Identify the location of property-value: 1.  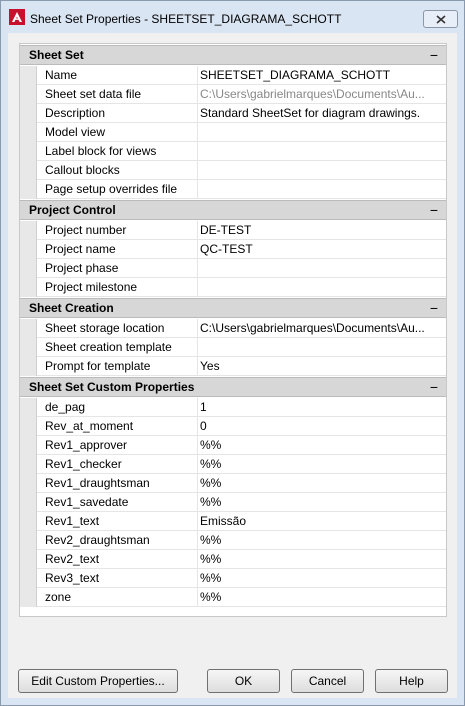
(322, 407).